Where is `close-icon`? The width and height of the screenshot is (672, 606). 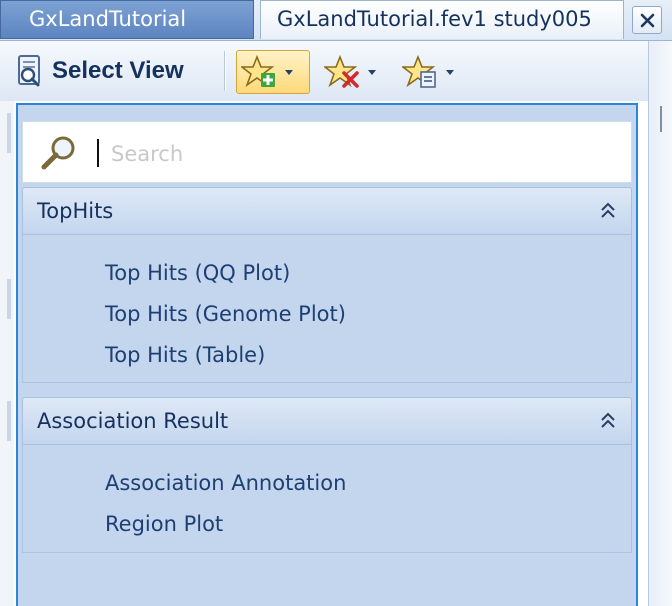 close-icon is located at coordinates (647, 20).